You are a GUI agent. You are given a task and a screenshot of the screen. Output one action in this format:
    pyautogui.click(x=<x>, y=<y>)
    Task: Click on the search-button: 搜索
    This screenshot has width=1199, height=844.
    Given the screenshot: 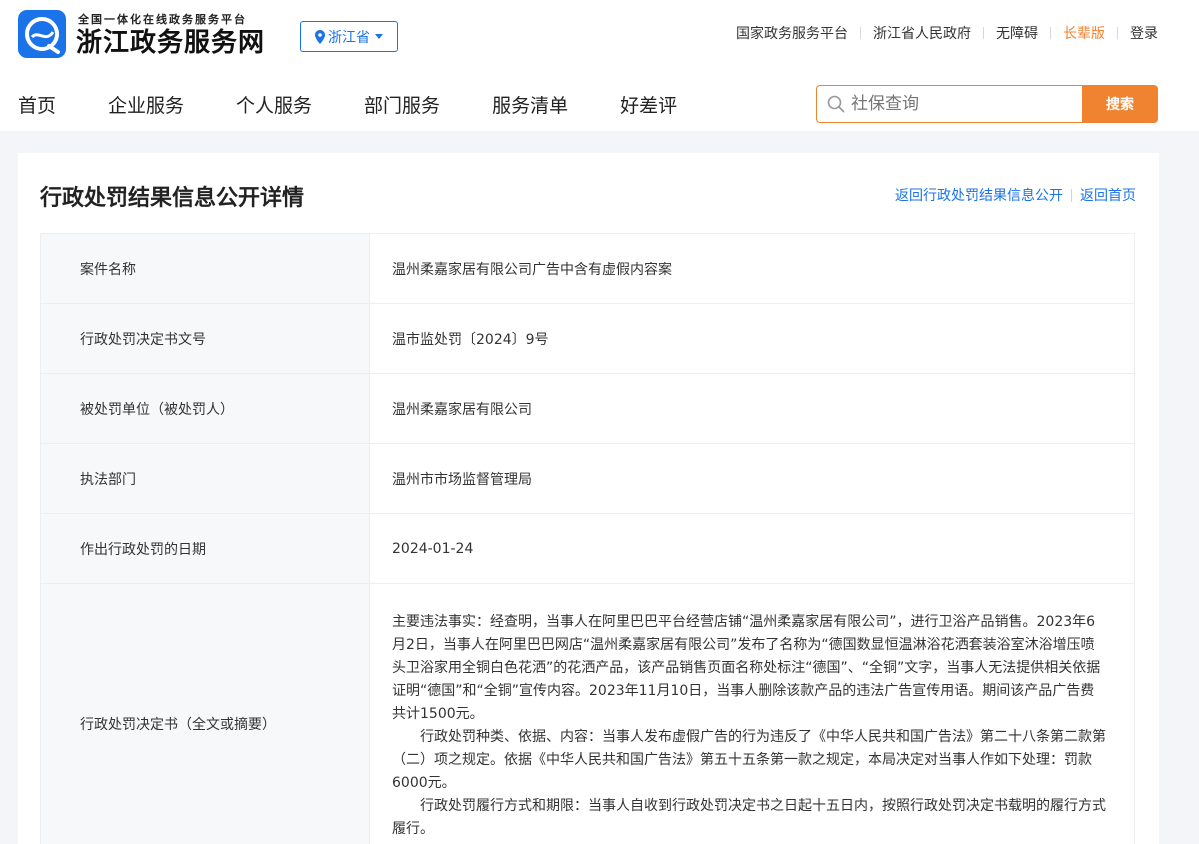 What is the action you would take?
    pyautogui.click(x=1120, y=104)
    